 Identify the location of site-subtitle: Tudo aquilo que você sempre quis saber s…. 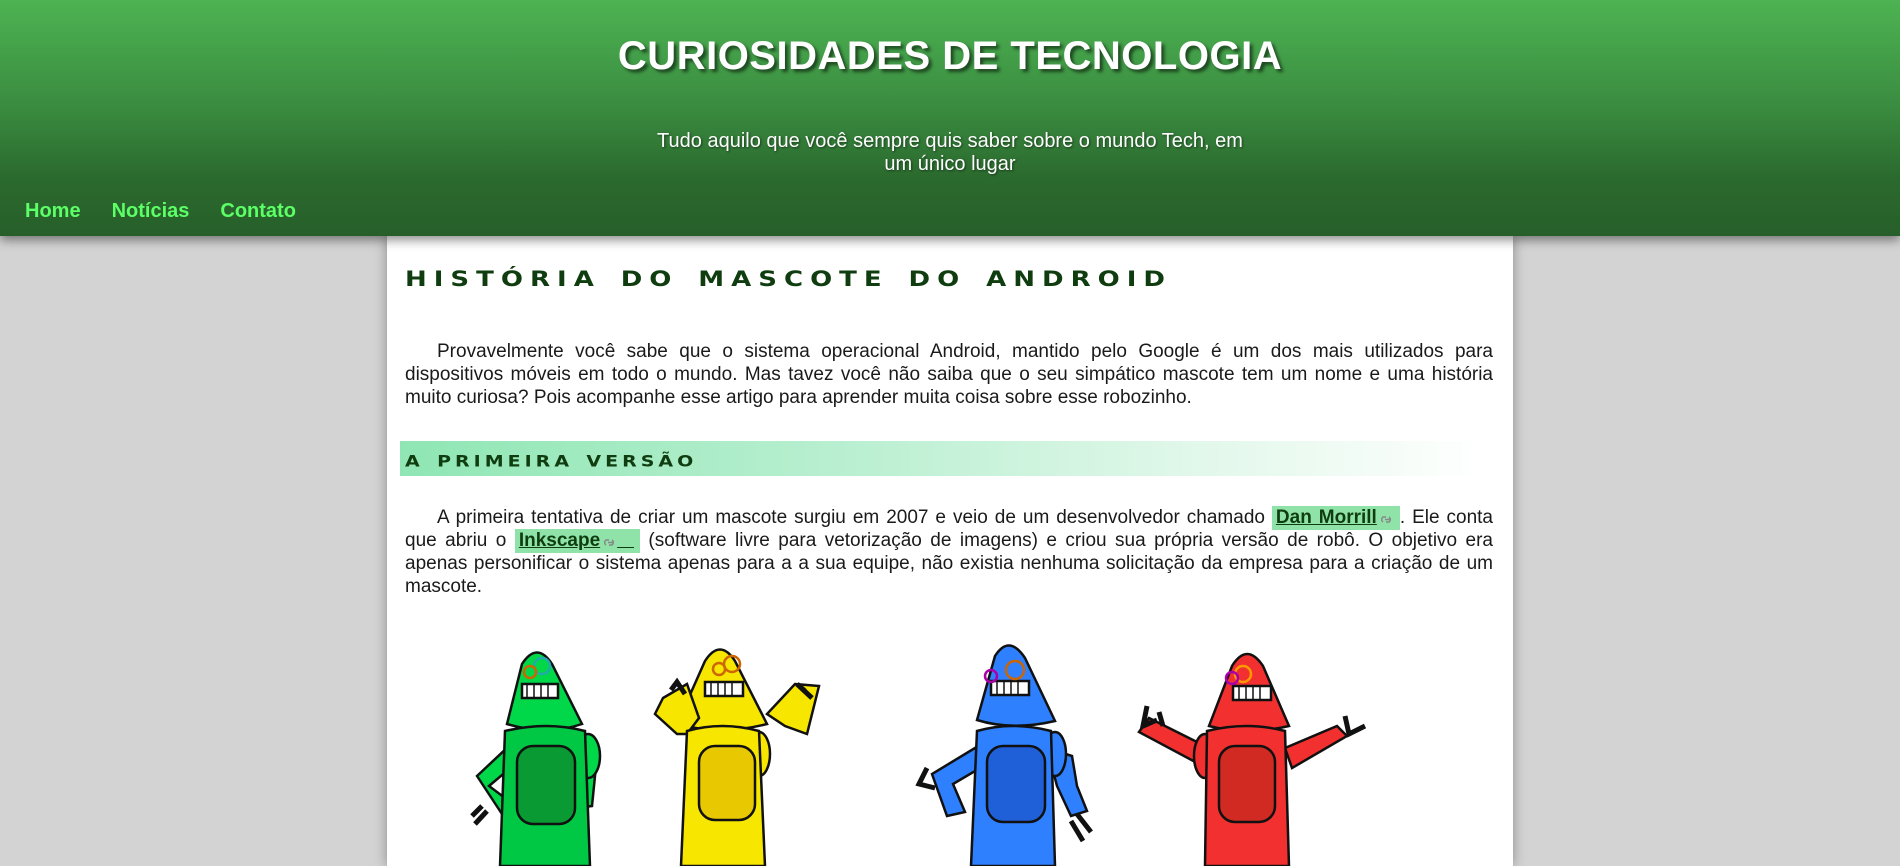
(950, 152).